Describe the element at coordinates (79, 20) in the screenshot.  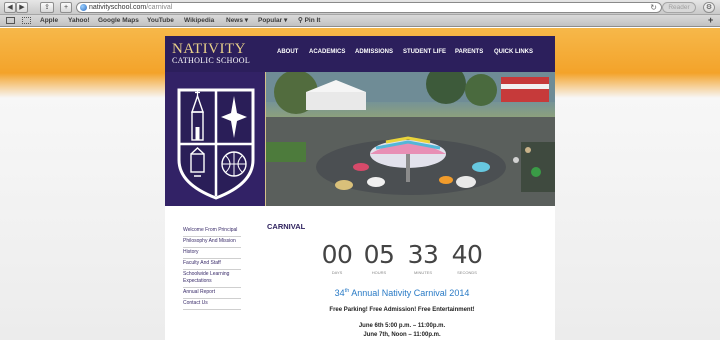
I see `bookmark-yahoo: Yahoo!` at that location.